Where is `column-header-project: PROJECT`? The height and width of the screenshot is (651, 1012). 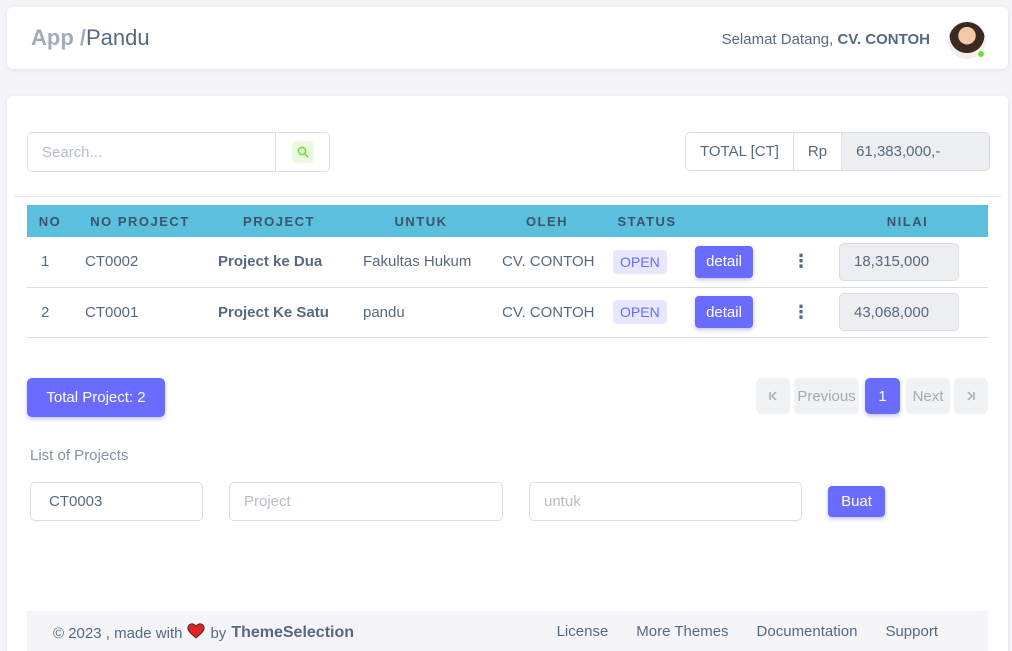 column-header-project: PROJECT is located at coordinates (279, 221).